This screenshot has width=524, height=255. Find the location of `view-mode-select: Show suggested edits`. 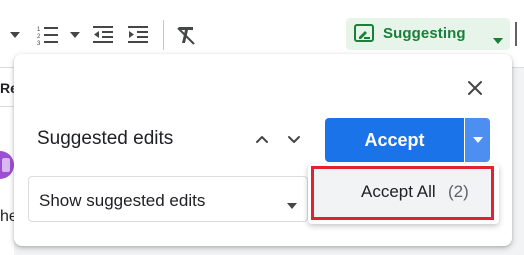

view-mode-select: Show suggested edits is located at coordinates (168, 199).